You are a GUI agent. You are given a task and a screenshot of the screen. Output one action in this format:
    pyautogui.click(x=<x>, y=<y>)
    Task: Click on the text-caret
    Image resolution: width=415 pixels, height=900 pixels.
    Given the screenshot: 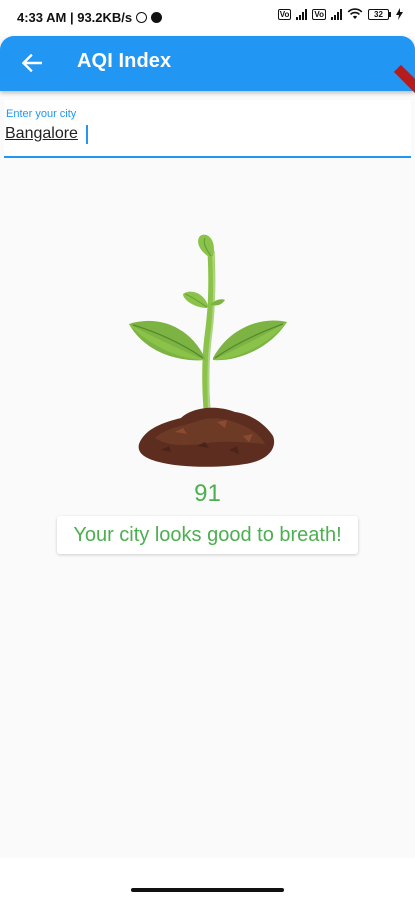 What is the action you would take?
    pyautogui.click(x=87, y=134)
    